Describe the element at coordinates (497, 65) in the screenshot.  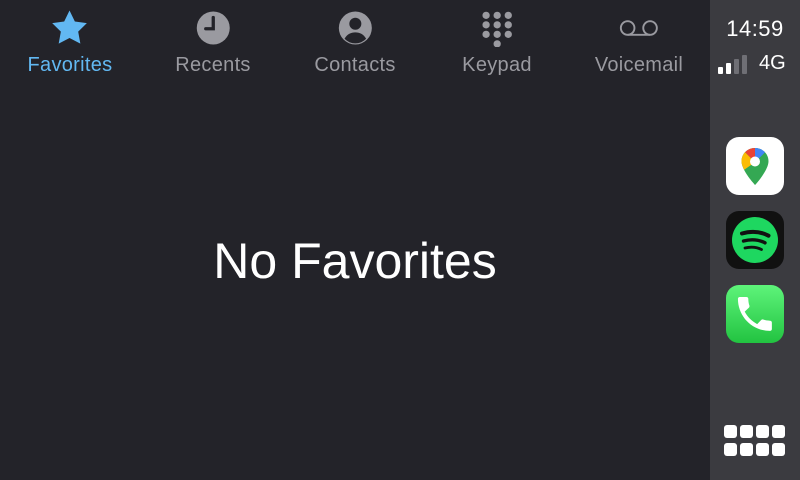
I see `tab-keypad-label: Keypad` at that location.